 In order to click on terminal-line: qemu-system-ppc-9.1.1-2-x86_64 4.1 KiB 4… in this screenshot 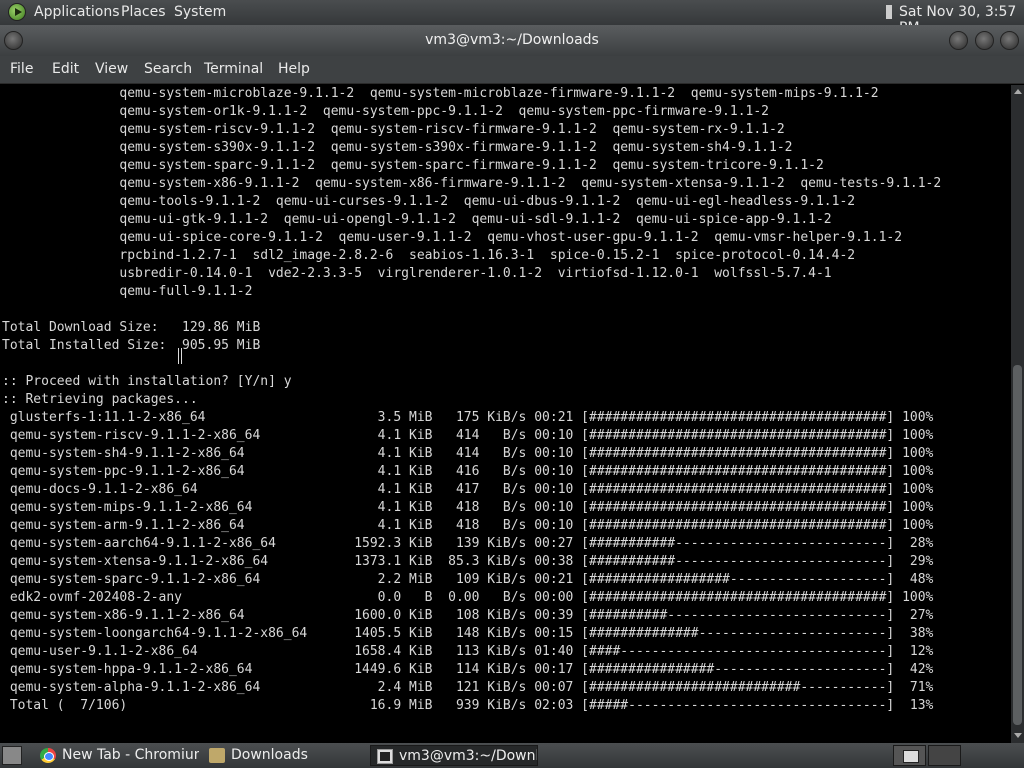, I will do `click(468, 471)`.